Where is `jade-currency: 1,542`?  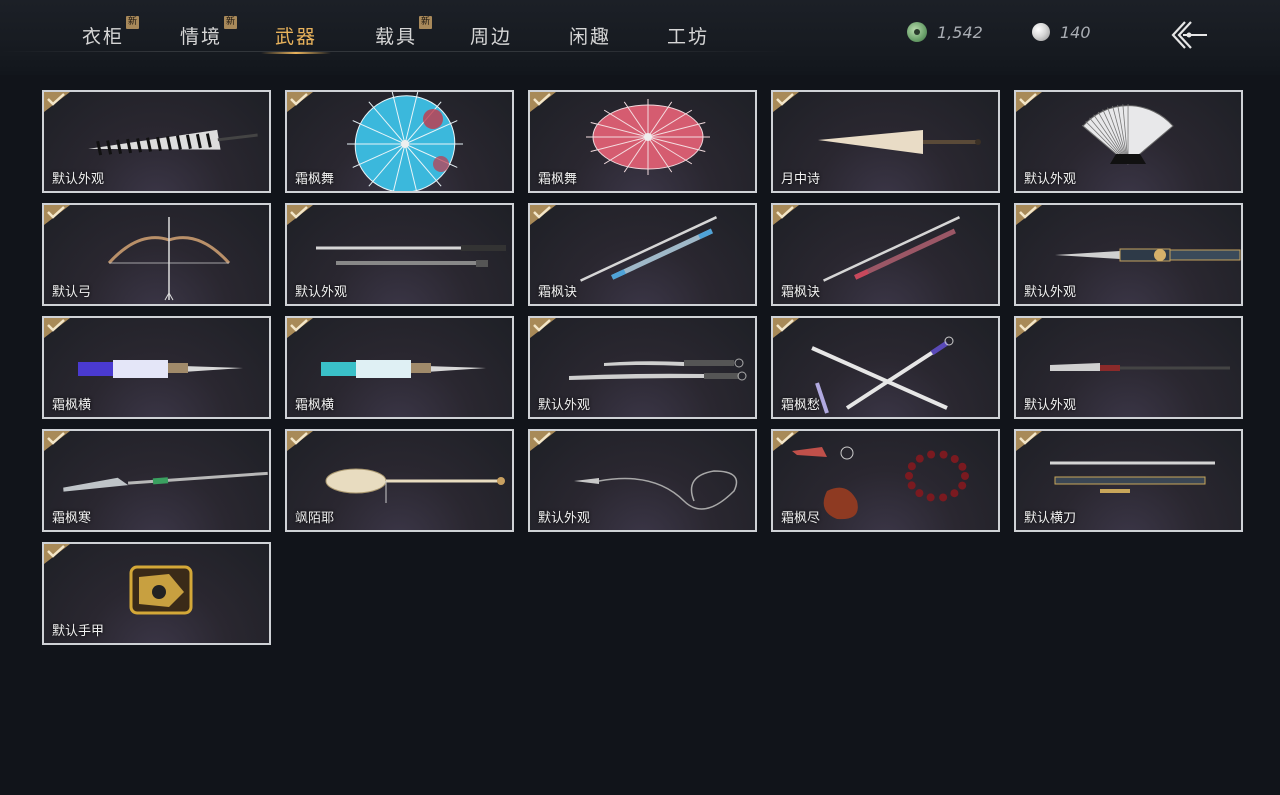
jade-currency: 1,542 is located at coordinates (945, 32).